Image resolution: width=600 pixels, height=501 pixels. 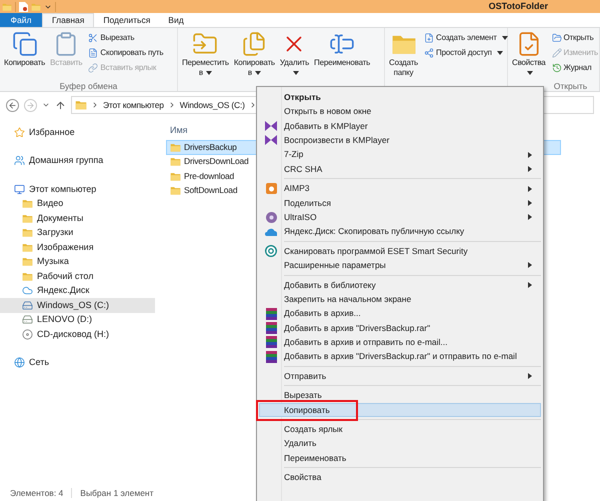 What do you see at coordinates (571, 86) in the screenshot?
I see `group-label: Открыть` at bounding box center [571, 86].